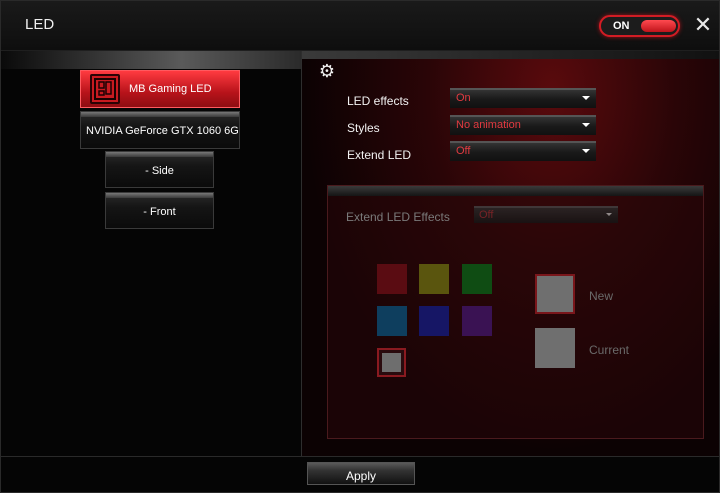  I want to click on device-side: - Side, so click(159, 169).